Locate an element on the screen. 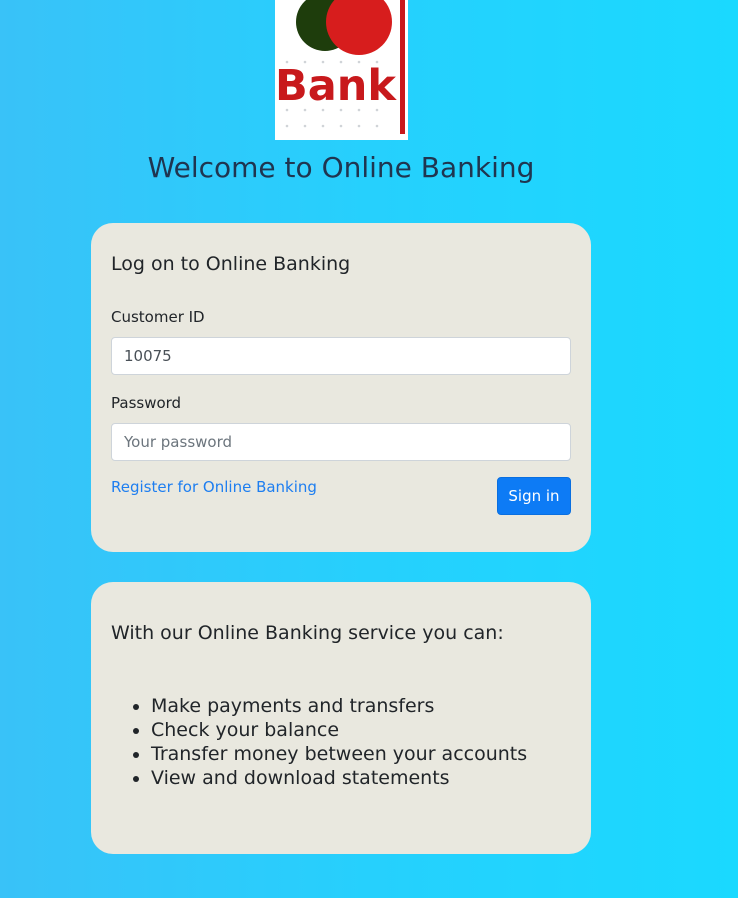 The height and width of the screenshot is (898, 738). sign-in-button: Sign in is located at coordinates (534, 496).